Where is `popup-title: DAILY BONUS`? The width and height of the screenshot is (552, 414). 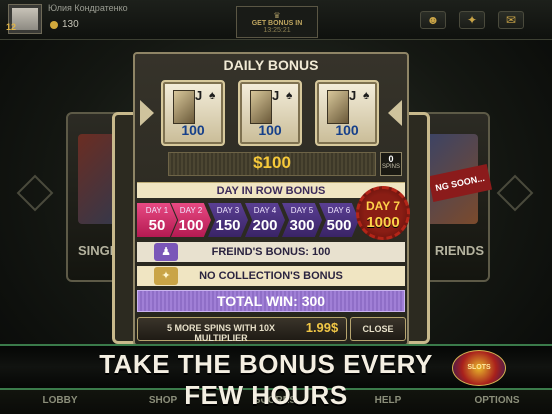
popup-title: DAILY BONUS is located at coordinates (271, 65).